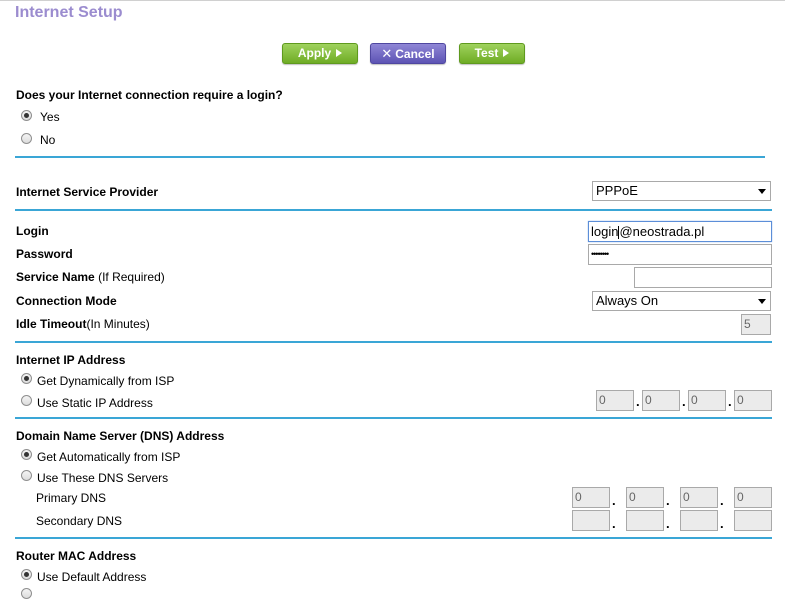  What do you see at coordinates (26, 400) in the screenshot?
I see `ip-static-radio` at bounding box center [26, 400].